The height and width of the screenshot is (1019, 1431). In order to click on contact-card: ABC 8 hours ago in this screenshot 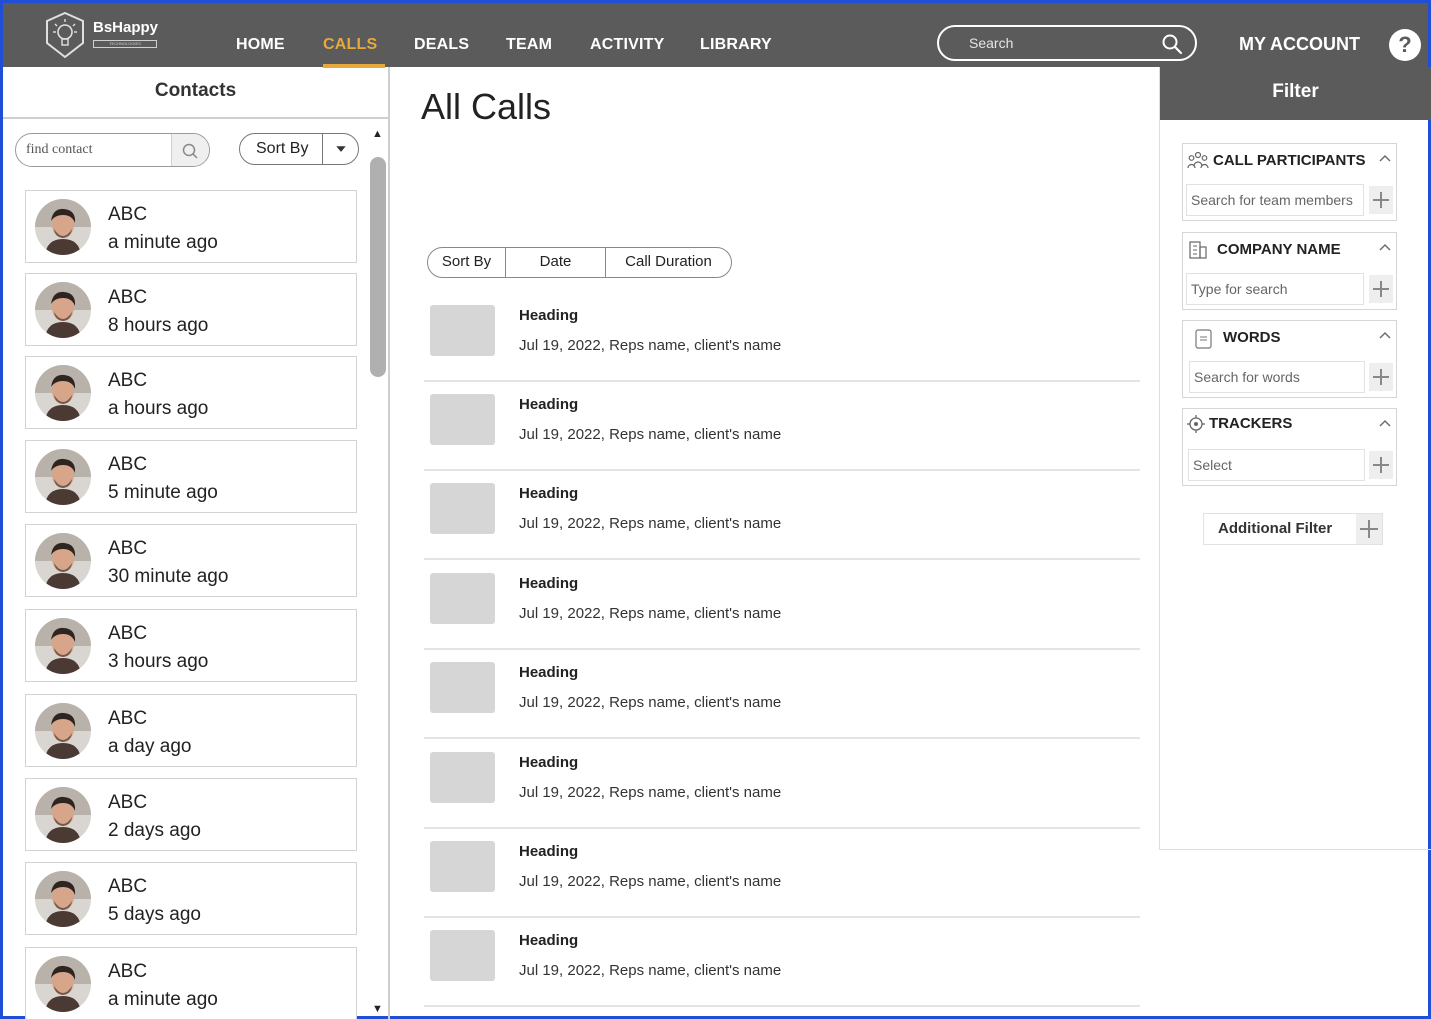, I will do `click(191, 309)`.